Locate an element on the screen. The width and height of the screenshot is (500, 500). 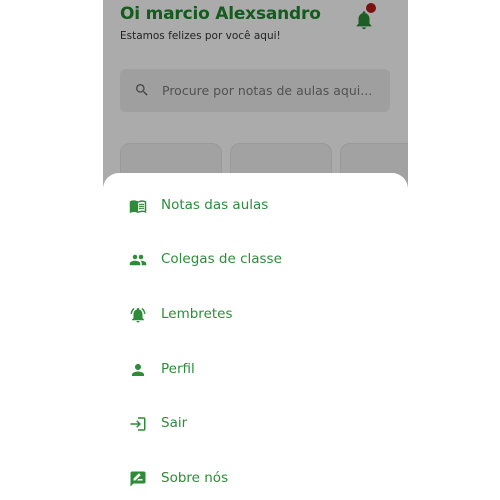
menu-item-notas: Notas das aulas is located at coordinates (255, 206).